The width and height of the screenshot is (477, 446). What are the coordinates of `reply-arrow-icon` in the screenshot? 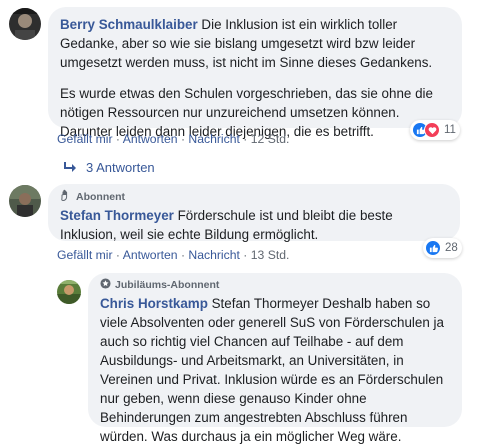 It's located at (70, 167).